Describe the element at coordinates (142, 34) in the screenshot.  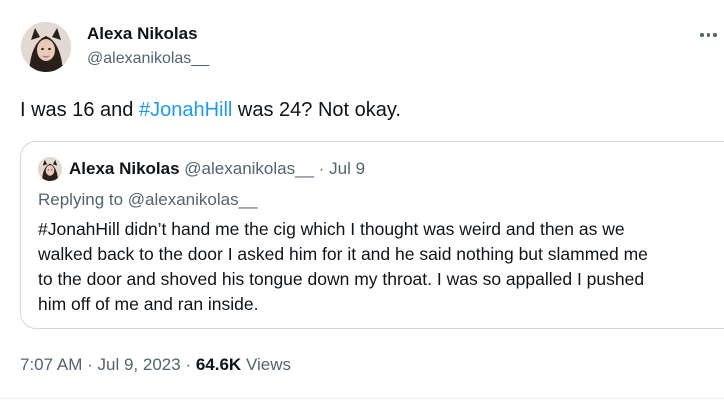
I see `author-name: Alexa Nikolas` at that location.